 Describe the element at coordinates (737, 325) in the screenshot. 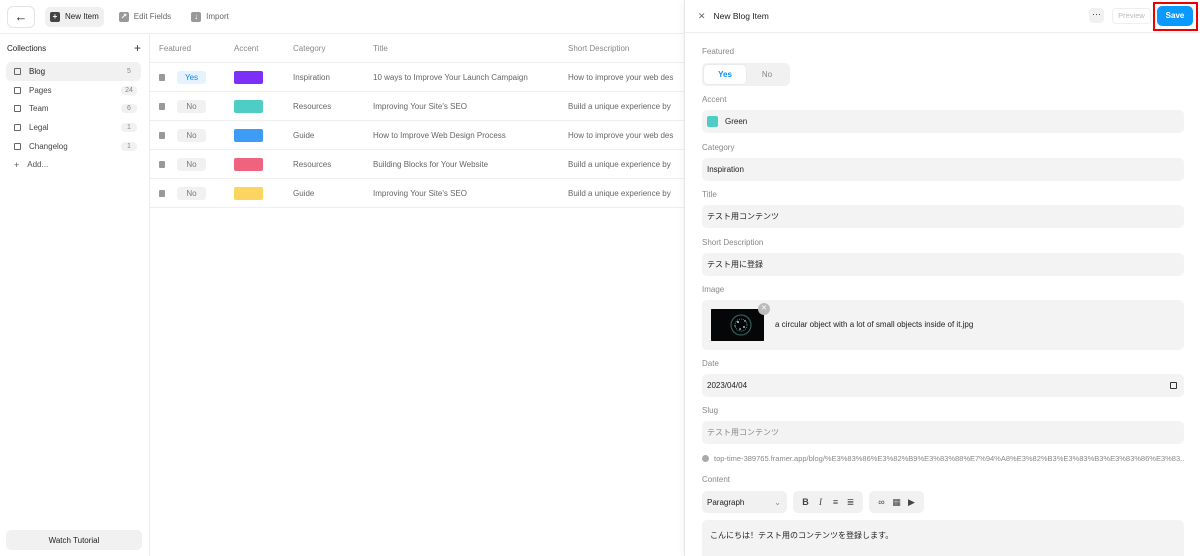

I see `image-thumbnail-graphic` at that location.